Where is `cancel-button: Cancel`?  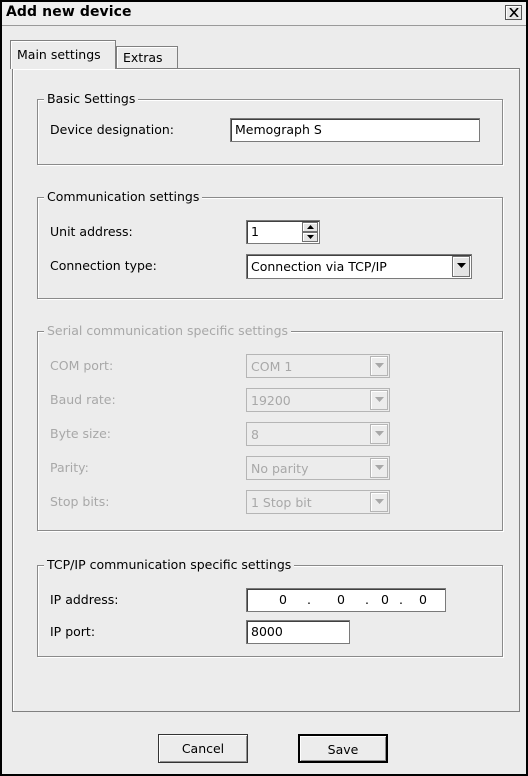
cancel-button: Cancel is located at coordinates (203, 748).